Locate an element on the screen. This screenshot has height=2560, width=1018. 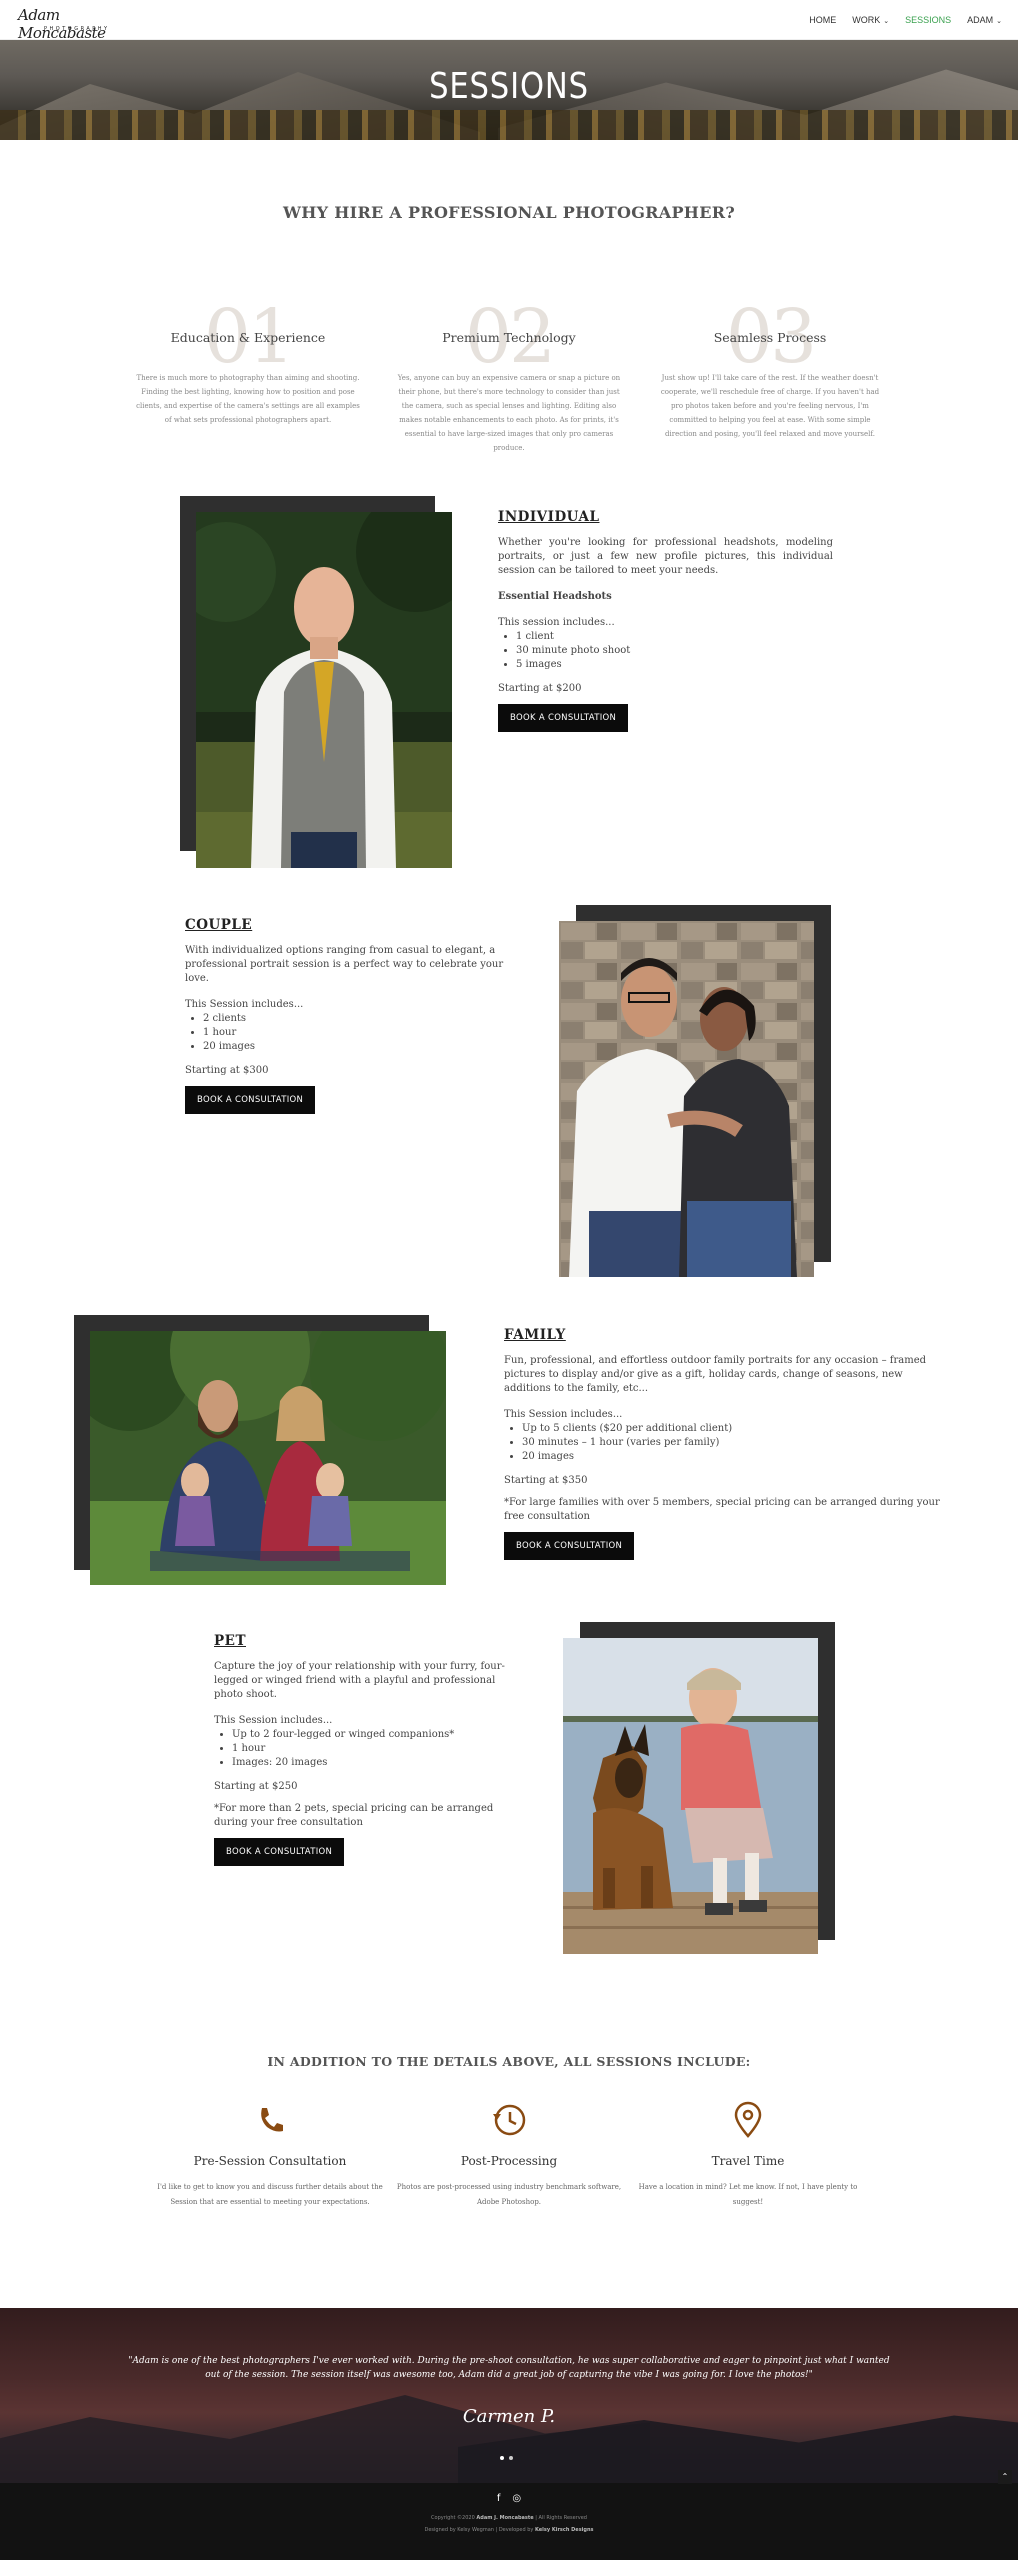
feature-title: Seamless Process is located at coordinates (770, 337).